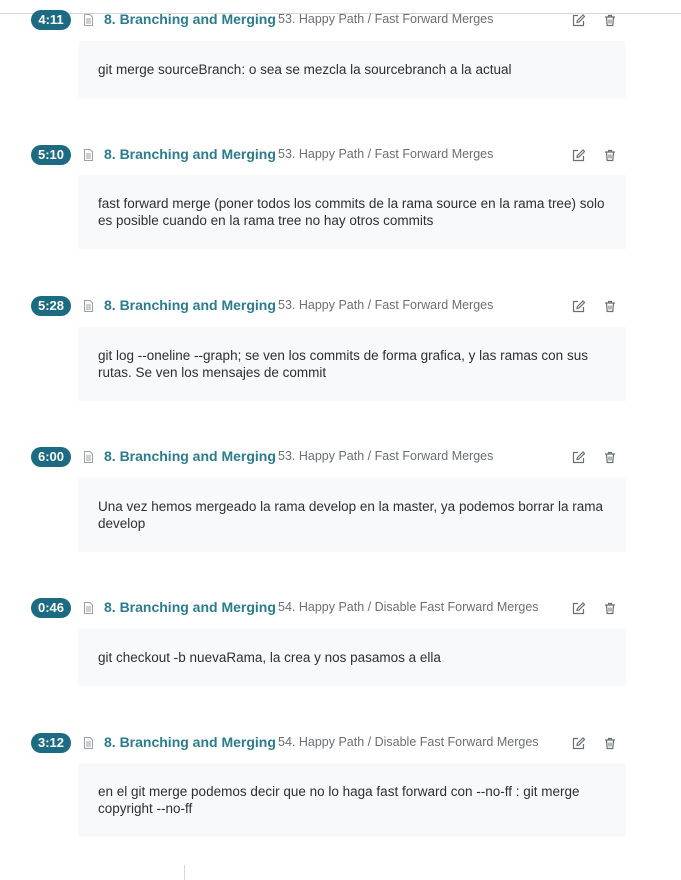  What do you see at coordinates (51, 306) in the screenshot?
I see `timestamp-badge: 5:28` at bounding box center [51, 306].